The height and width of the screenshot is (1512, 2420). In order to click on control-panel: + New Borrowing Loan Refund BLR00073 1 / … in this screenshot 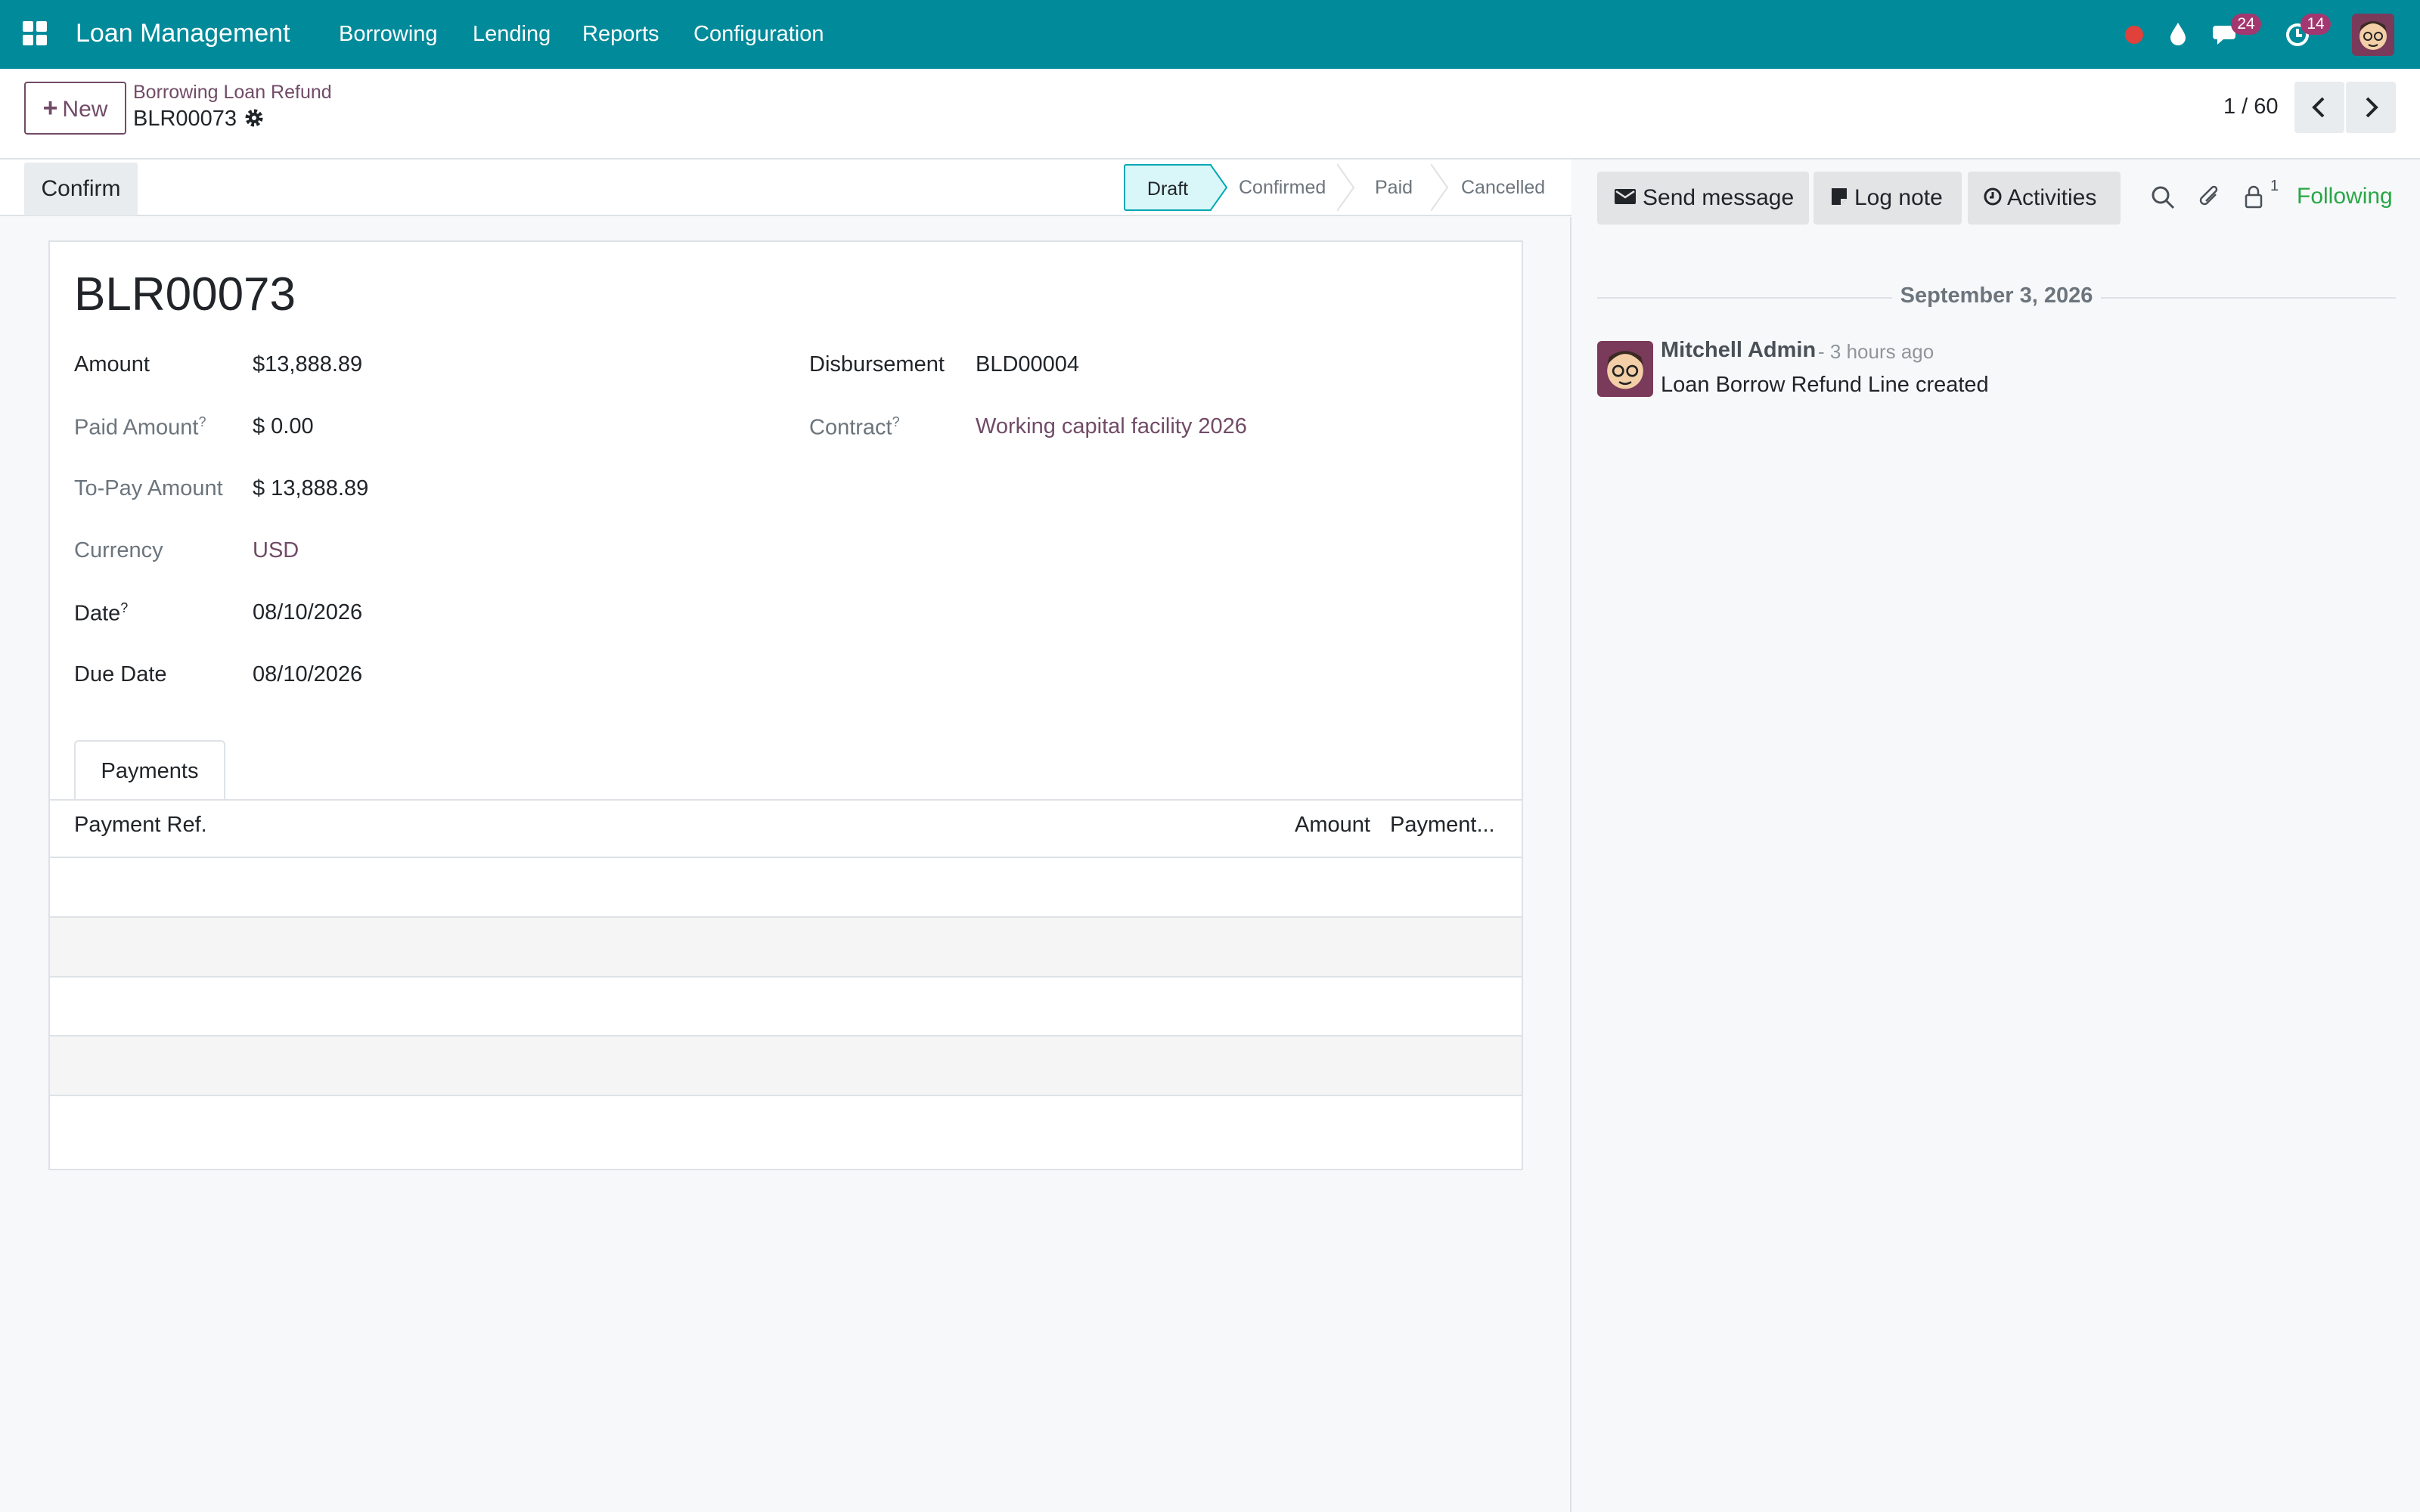, I will do `click(1210, 114)`.